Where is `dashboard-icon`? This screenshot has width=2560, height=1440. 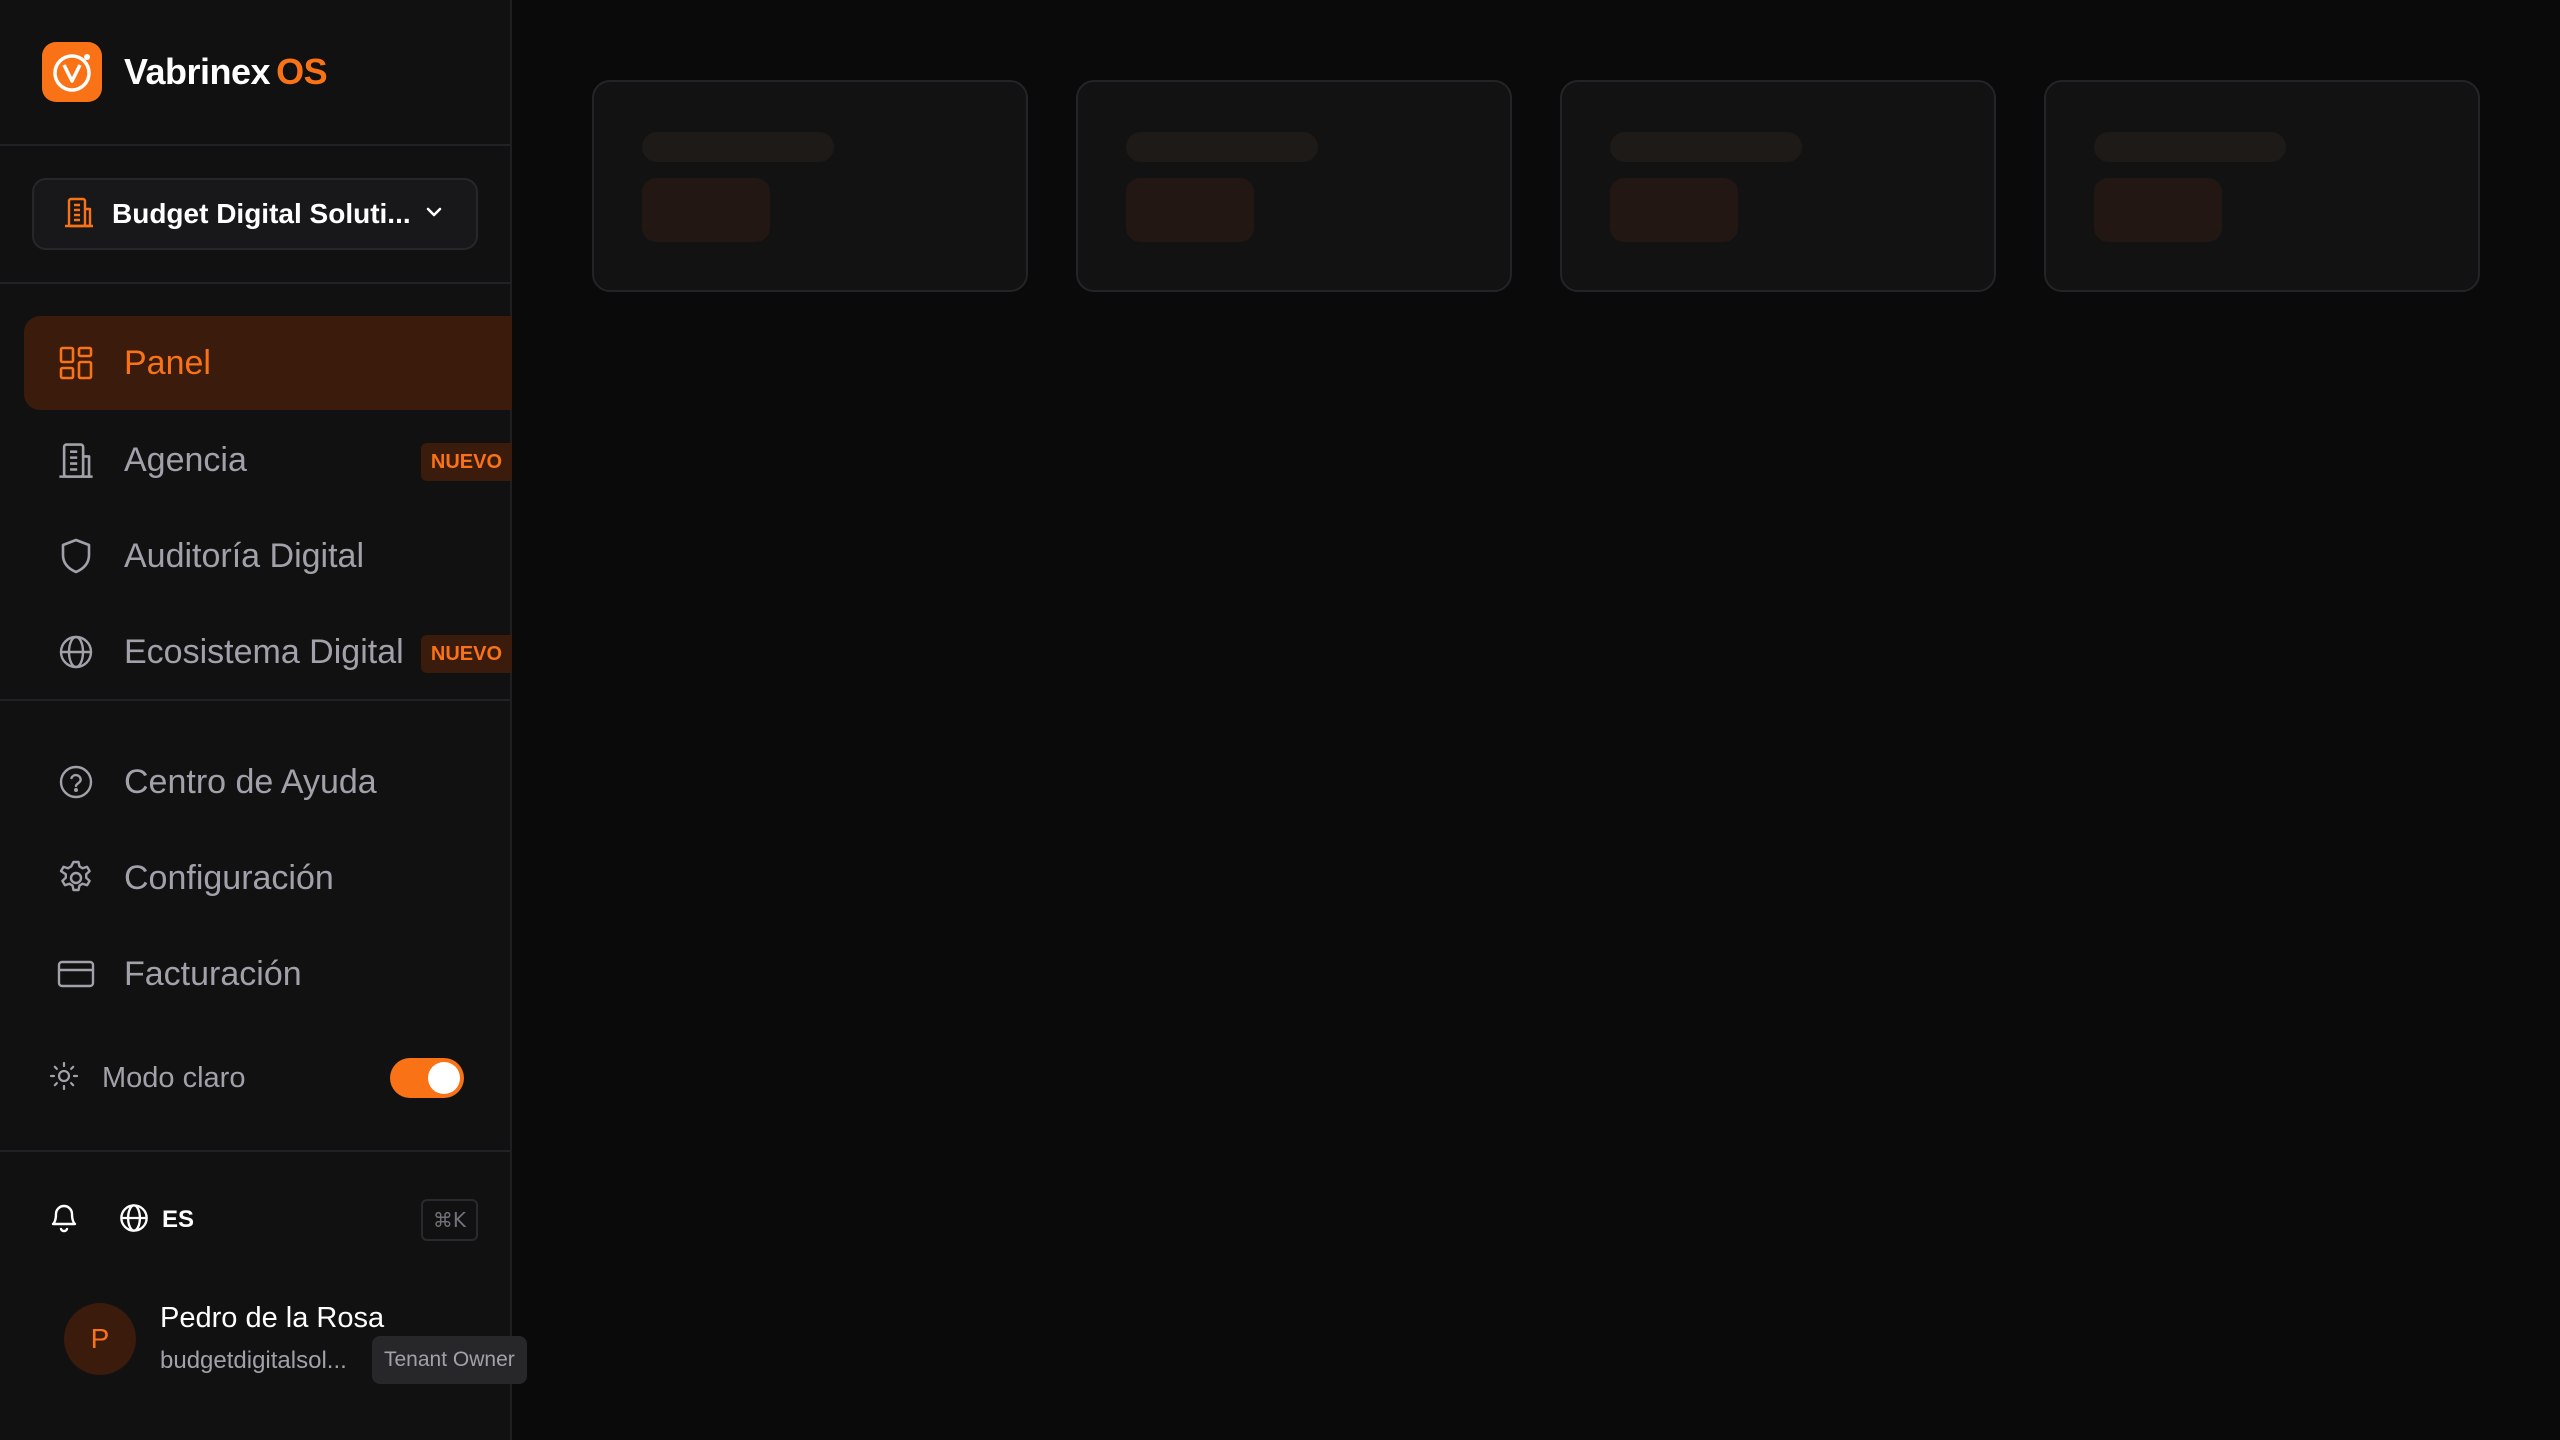 dashboard-icon is located at coordinates (76, 363).